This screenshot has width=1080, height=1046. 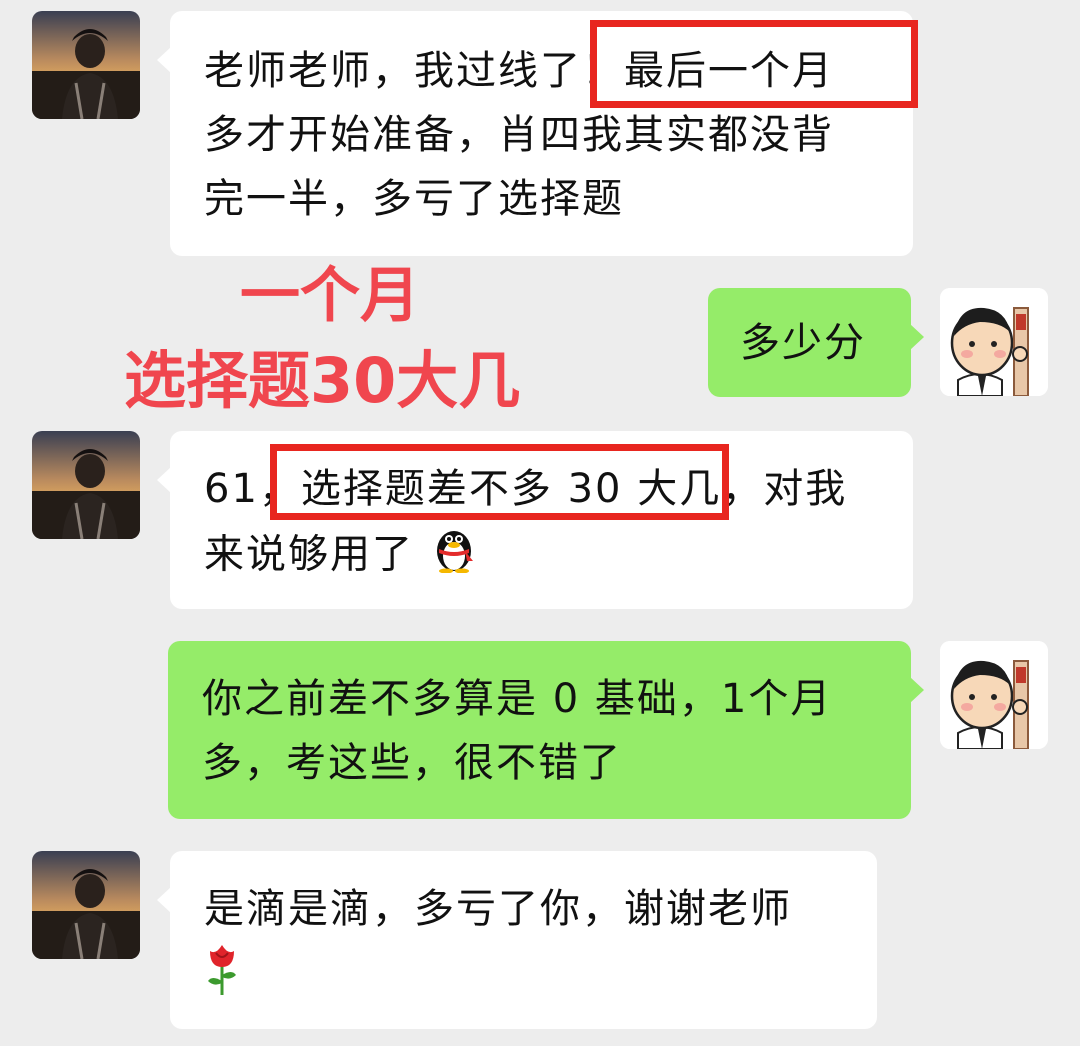 I want to click on message-text-line: 完一半，多亏了选择题, so click(x=414, y=199).